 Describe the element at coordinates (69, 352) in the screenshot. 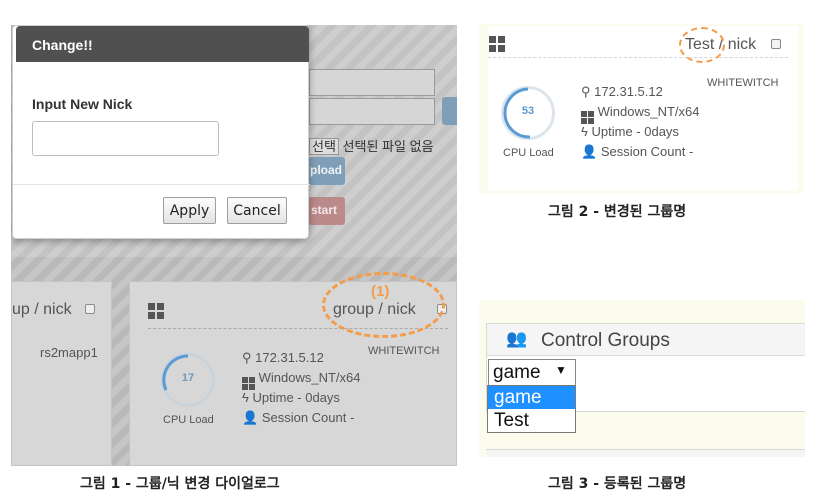

I see `left-card-host: rs2mapp1` at that location.